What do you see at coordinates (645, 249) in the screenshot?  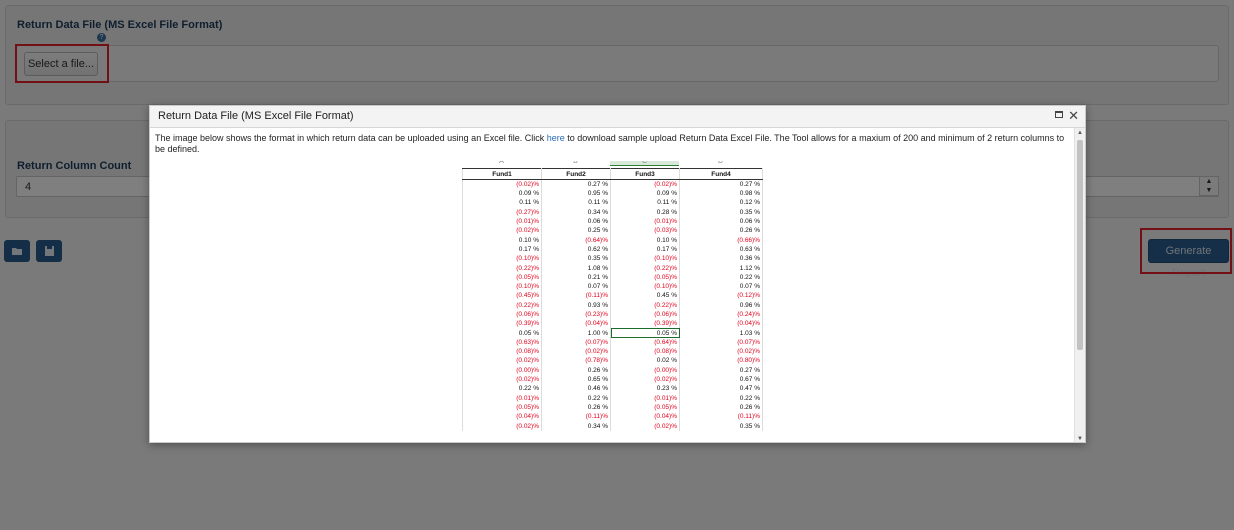 I see `table-cell: 0.17 %` at bounding box center [645, 249].